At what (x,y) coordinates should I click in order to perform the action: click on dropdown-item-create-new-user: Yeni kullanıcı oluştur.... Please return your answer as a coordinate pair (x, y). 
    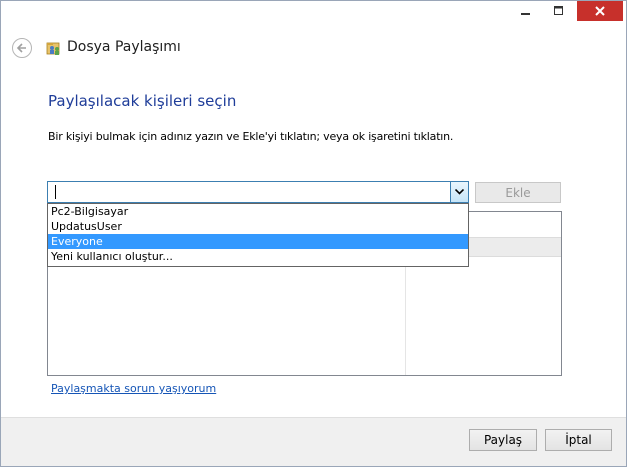
    Looking at the image, I should click on (258, 256).